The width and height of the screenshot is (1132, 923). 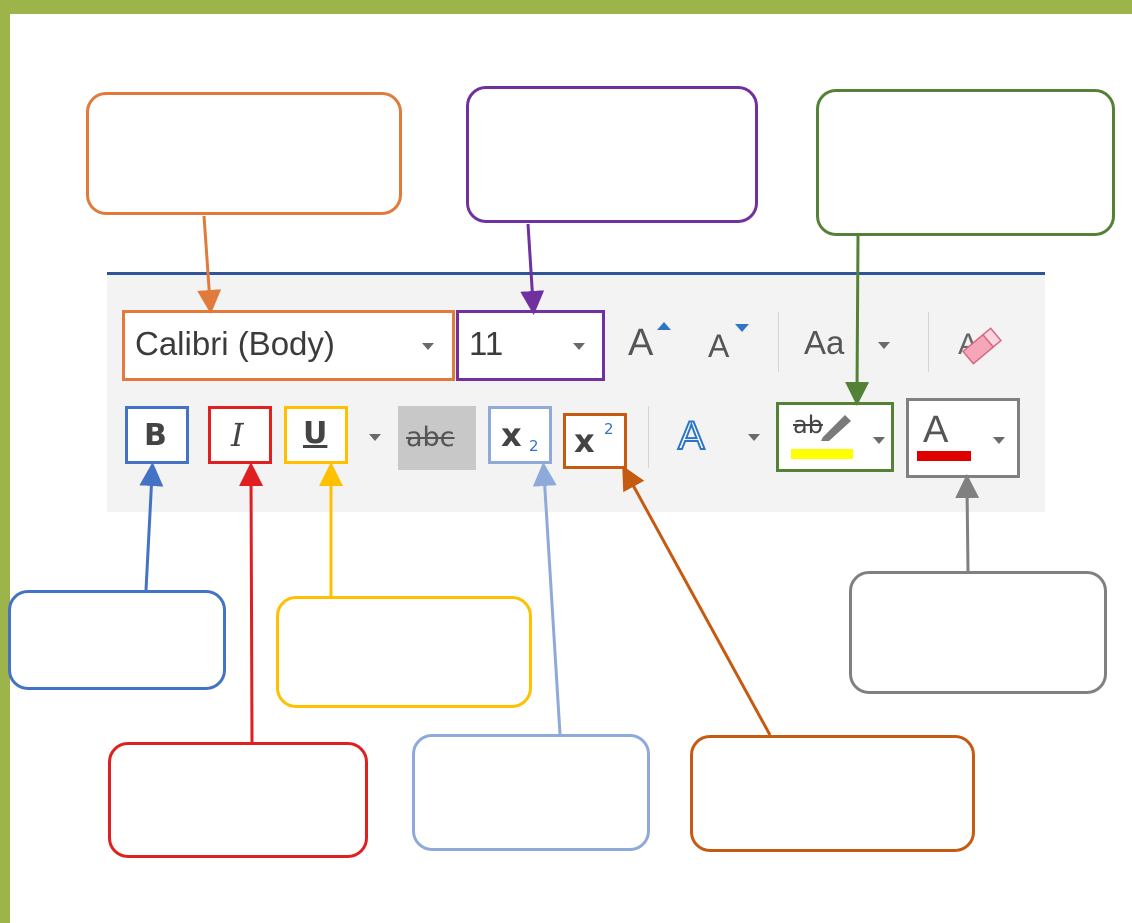 I want to click on superscript-arrow, so click(x=697, y=600).